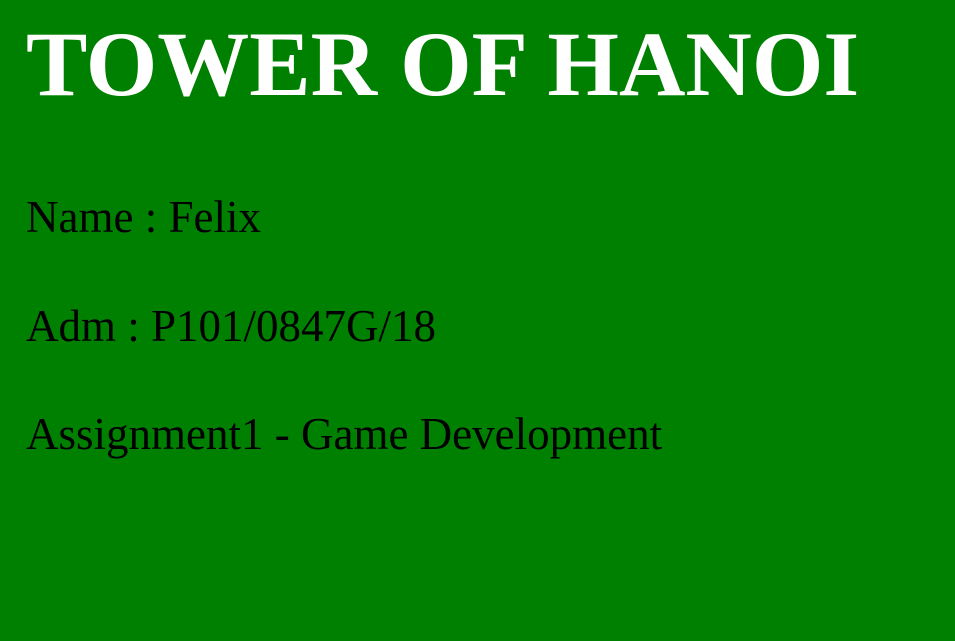 The width and height of the screenshot is (955, 641). What do you see at coordinates (443, 64) in the screenshot?
I see `game-title: TOWER OF HANOI` at bounding box center [443, 64].